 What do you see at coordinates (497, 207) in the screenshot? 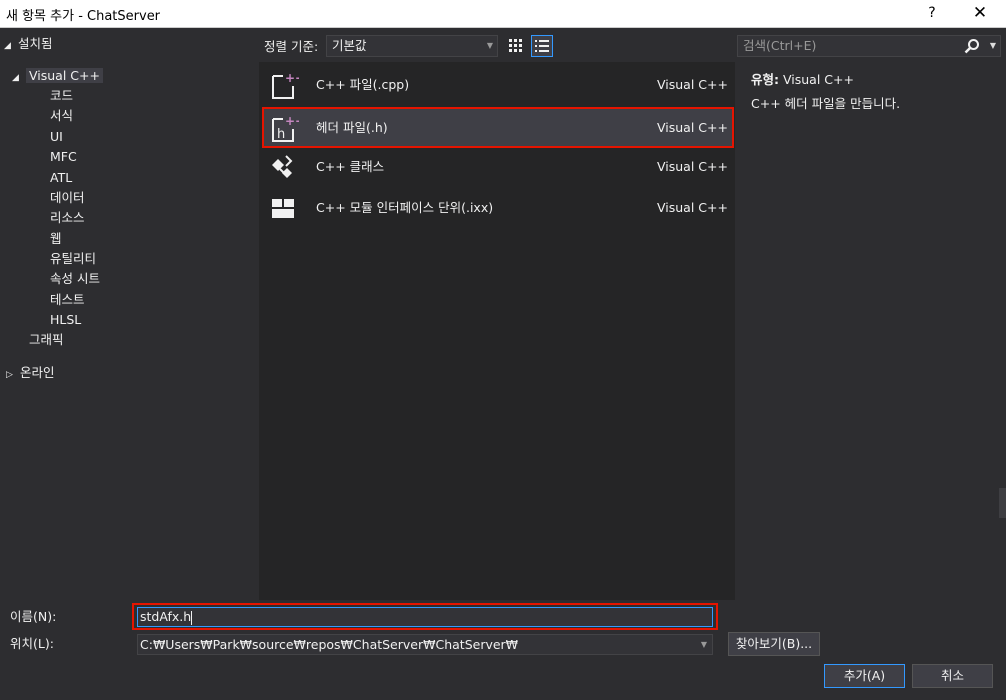
I see `template-item-module-interface: C++ 모듈 인터페이스 단위(.ixx) Visual C++` at bounding box center [497, 207].